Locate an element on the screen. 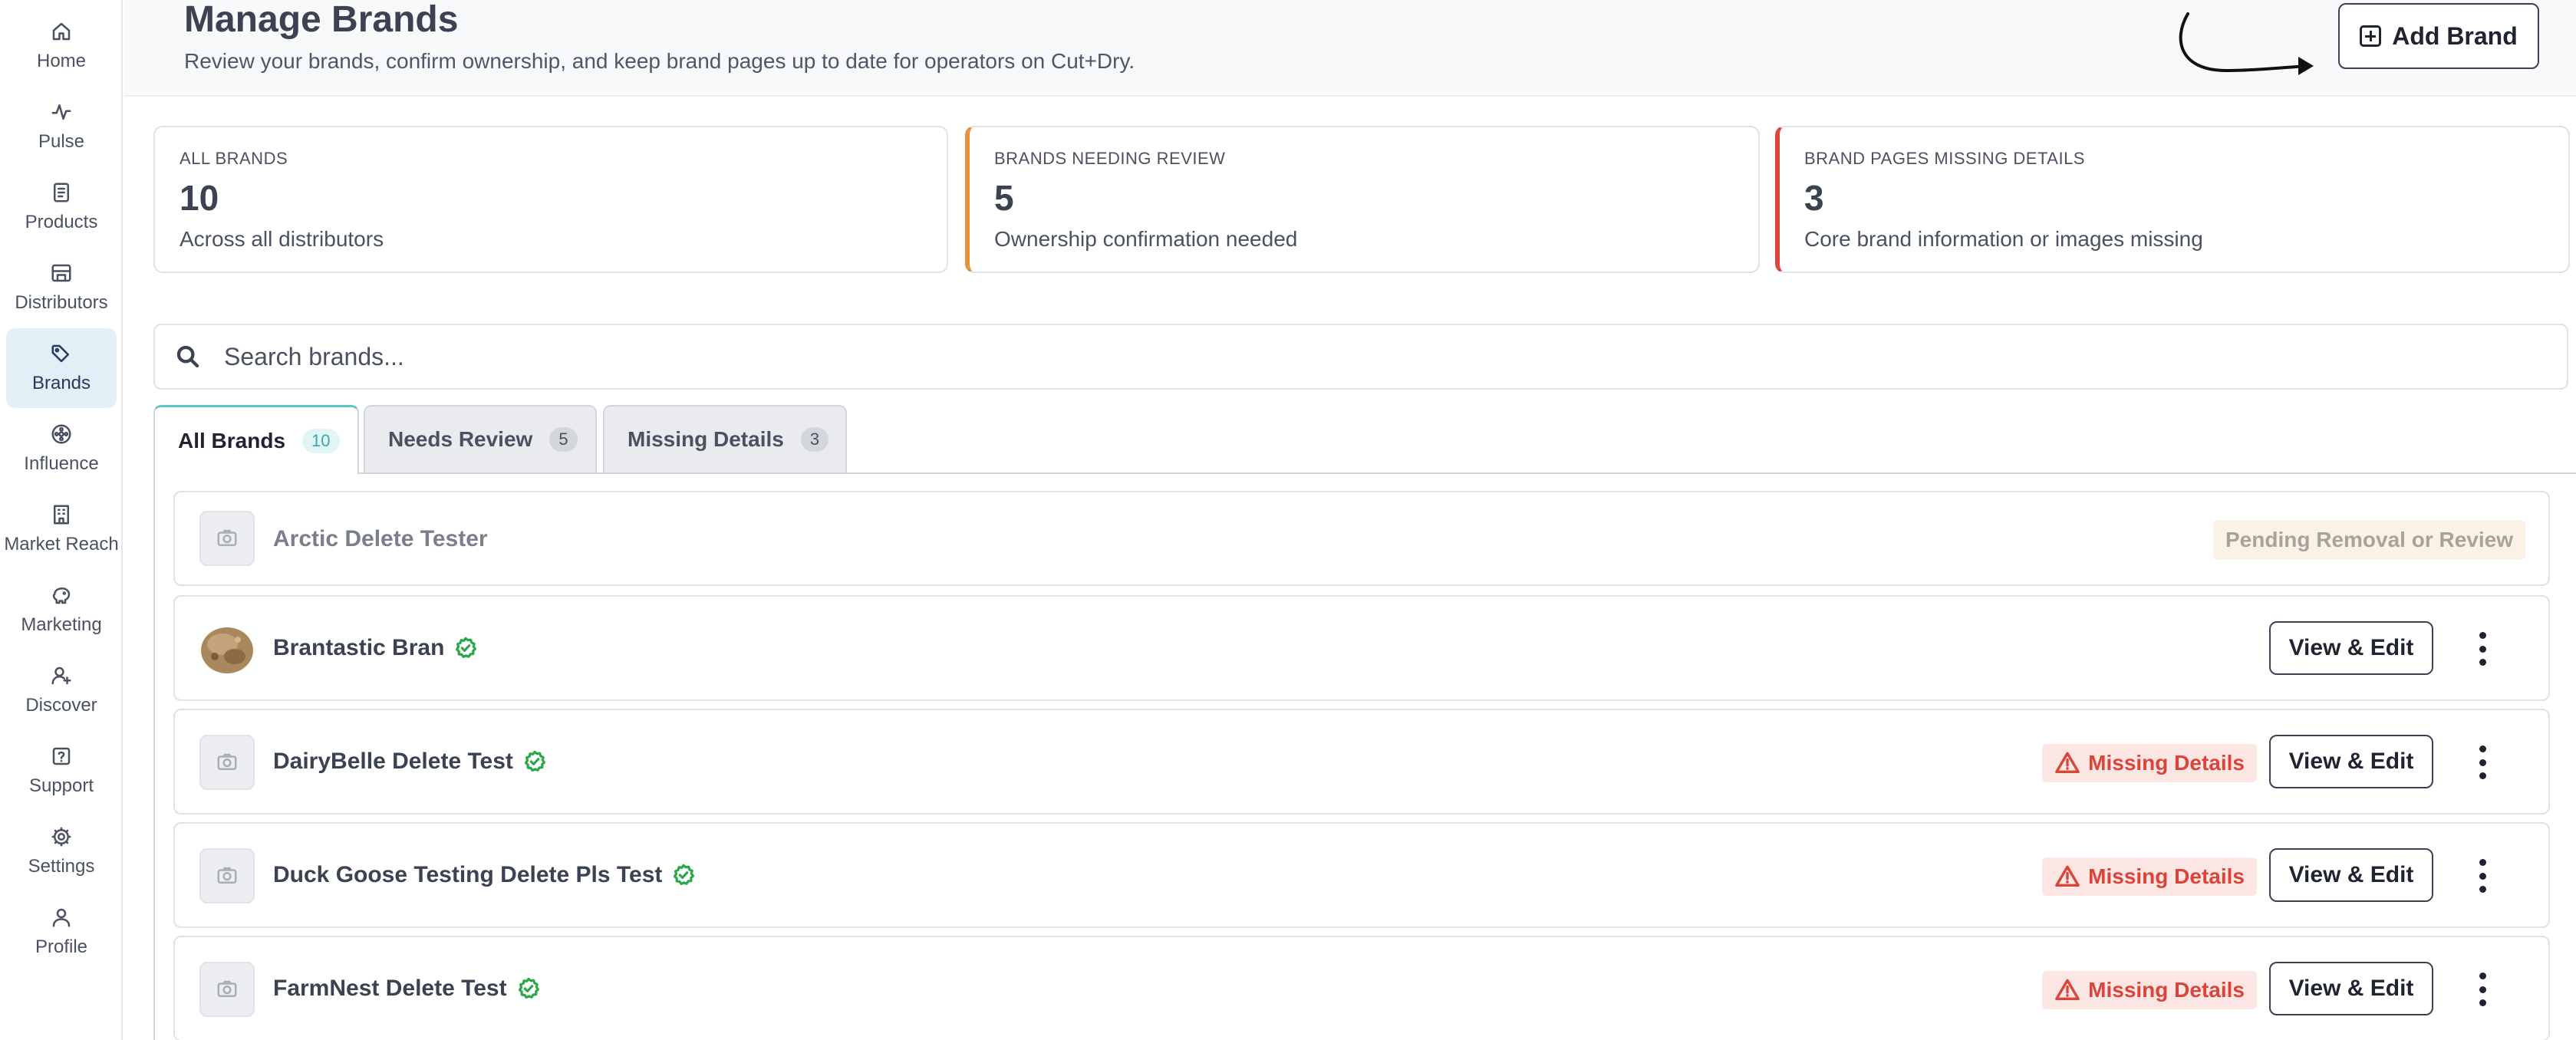  tab-count-badge: 3 is located at coordinates (814, 439).